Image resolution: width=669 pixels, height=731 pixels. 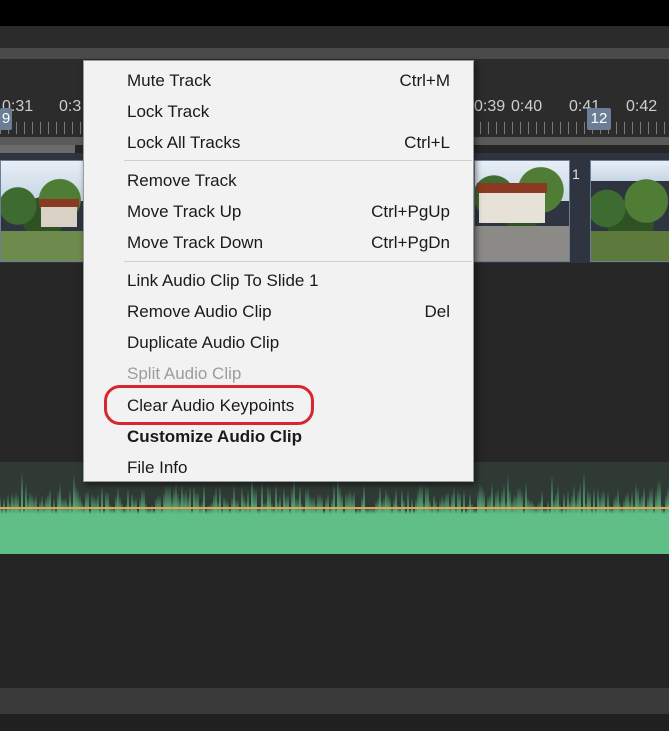 What do you see at coordinates (427, 142) in the screenshot?
I see `menu-item-shortcut: Ctrl+L` at bounding box center [427, 142].